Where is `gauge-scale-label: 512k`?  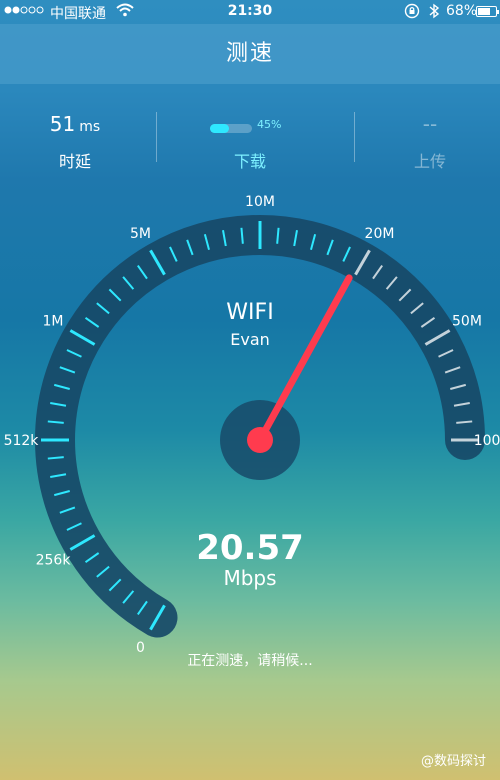 gauge-scale-label: 512k is located at coordinates (22, 441).